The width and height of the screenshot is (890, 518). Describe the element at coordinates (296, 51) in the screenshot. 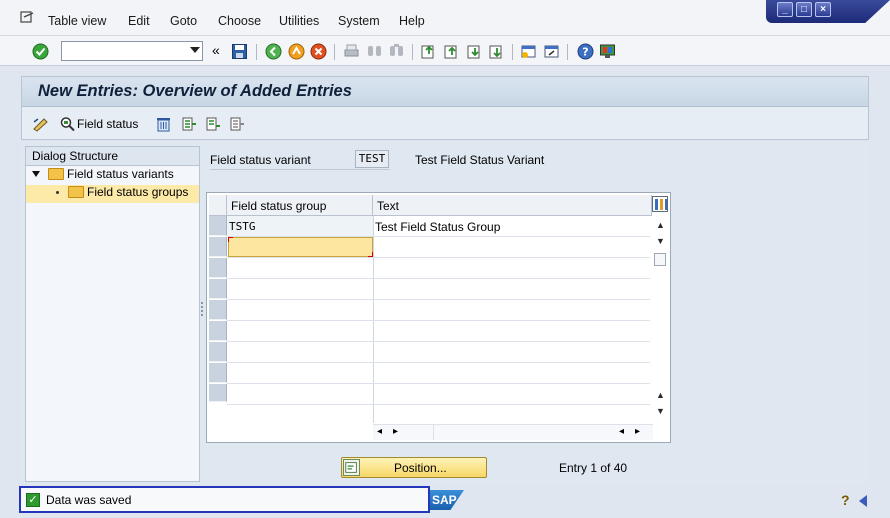

I see `exit-icon` at that location.